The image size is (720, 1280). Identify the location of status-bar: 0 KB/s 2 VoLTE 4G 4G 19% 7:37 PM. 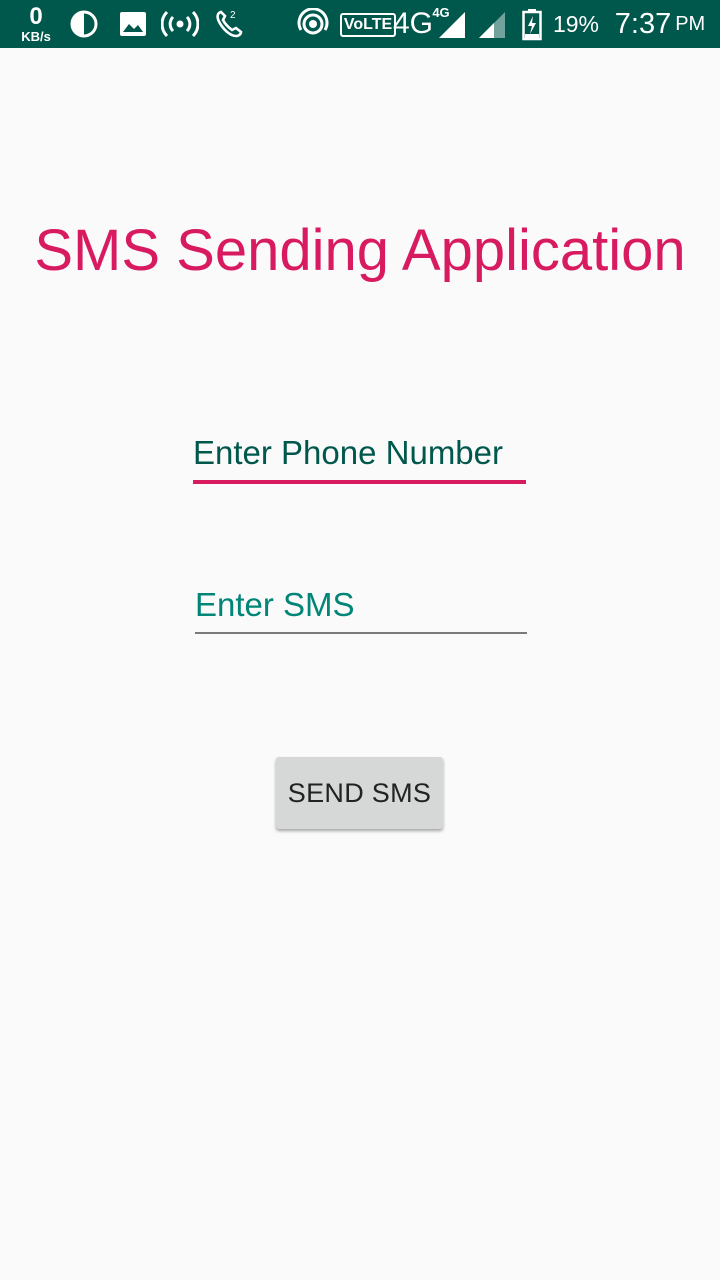
(360, 24).